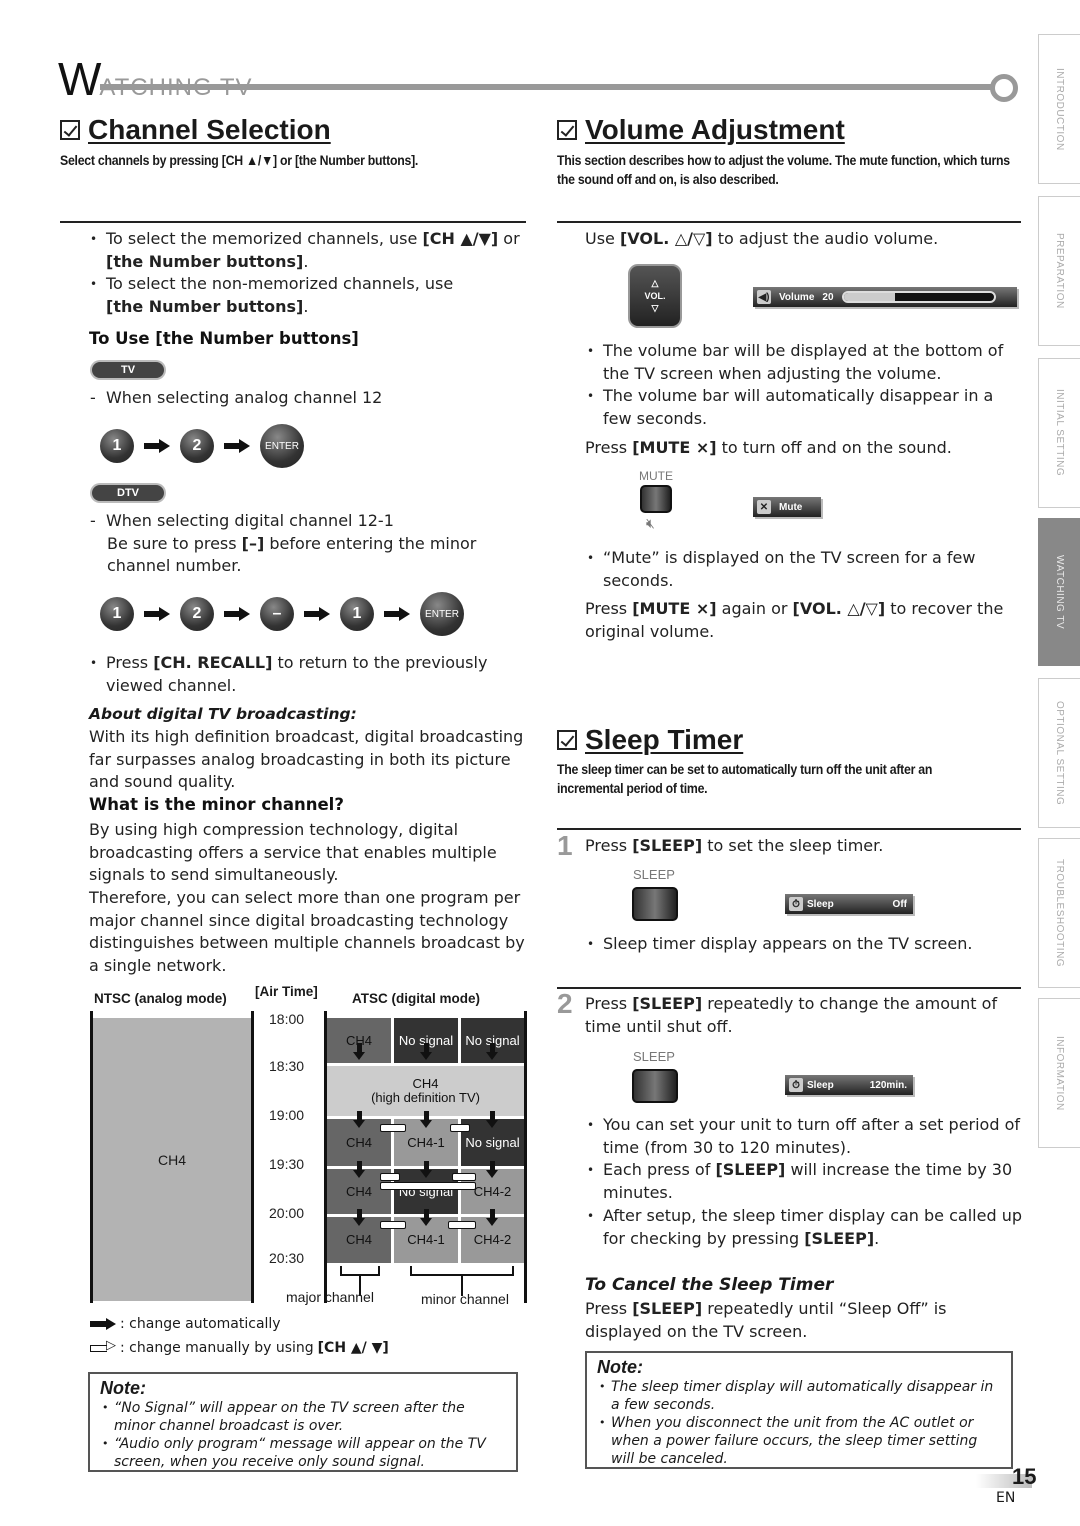 This screenshot has width=1080, height=1526. I want to click on side-tab-initial-setting: INITIAL SETTING, so click(1059, 433).